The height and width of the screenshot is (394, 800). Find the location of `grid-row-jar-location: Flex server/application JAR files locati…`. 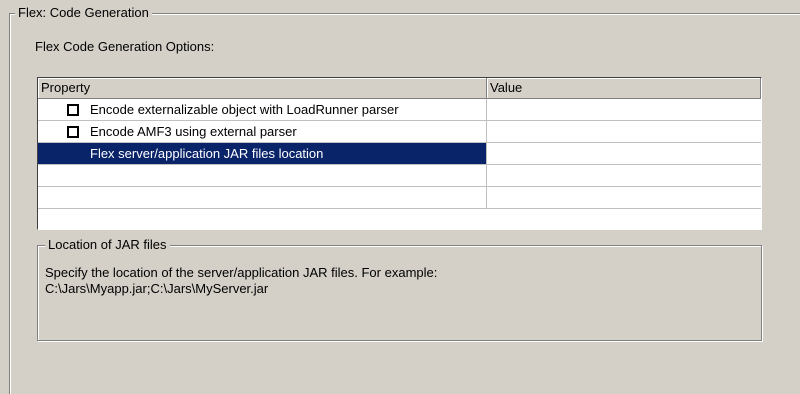

grid-row-jar-location: Flex server/application JAR files locati… is located at coordinates (399, 154).